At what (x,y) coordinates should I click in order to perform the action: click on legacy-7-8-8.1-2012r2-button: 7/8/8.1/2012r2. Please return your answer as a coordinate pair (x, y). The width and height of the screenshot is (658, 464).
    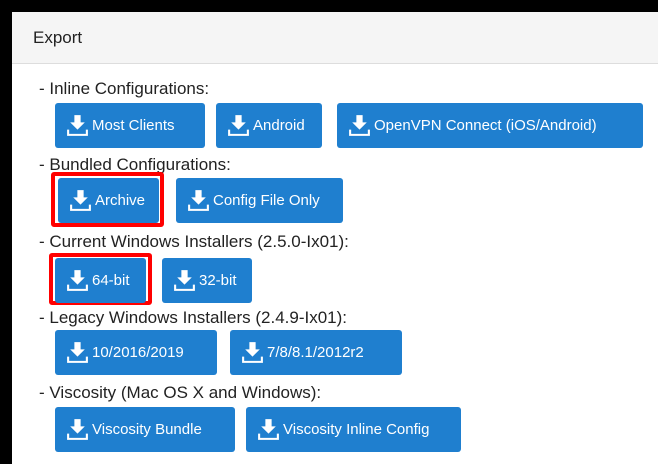
    Looking at the image, I should click on (316, 352).